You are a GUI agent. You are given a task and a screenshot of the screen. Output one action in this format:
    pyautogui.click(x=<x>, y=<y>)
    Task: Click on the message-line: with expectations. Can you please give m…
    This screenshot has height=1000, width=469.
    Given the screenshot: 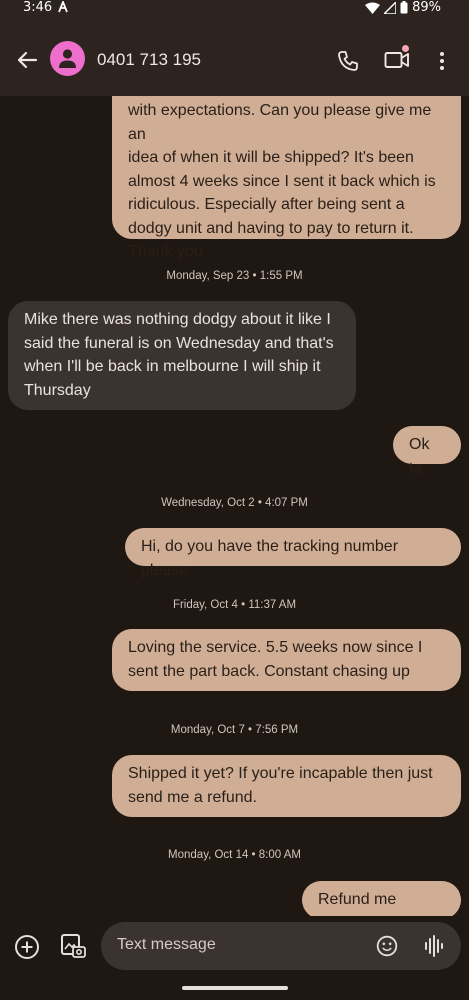 What is the action you would take?
    pyautogui.click(x=280, y=122)
    